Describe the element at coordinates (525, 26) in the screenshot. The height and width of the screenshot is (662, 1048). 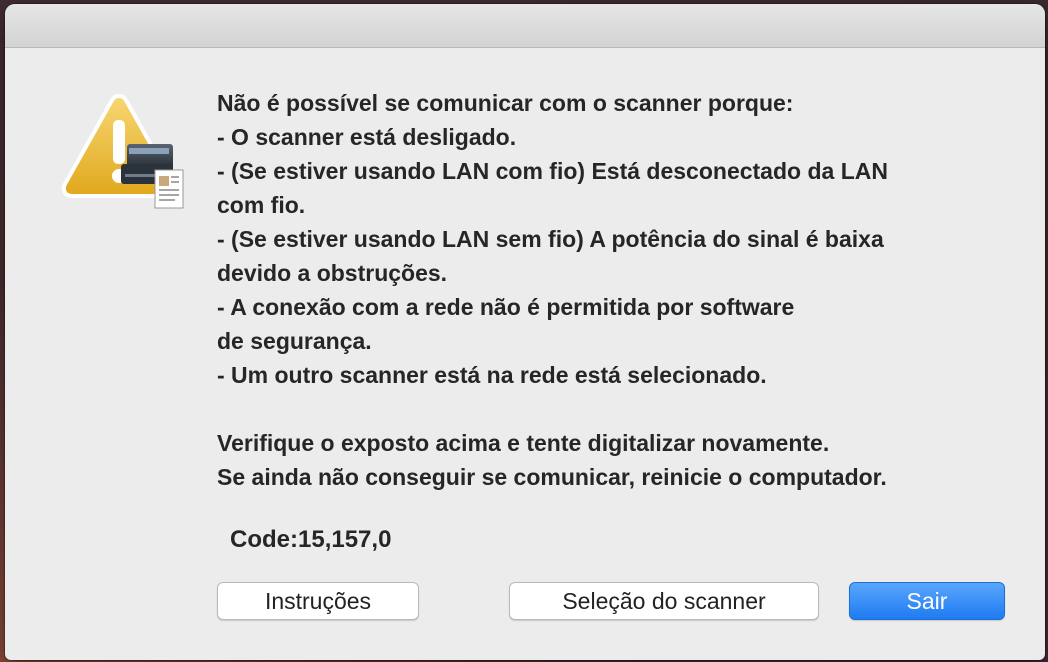
I see `dialog-titlebar` at that location.